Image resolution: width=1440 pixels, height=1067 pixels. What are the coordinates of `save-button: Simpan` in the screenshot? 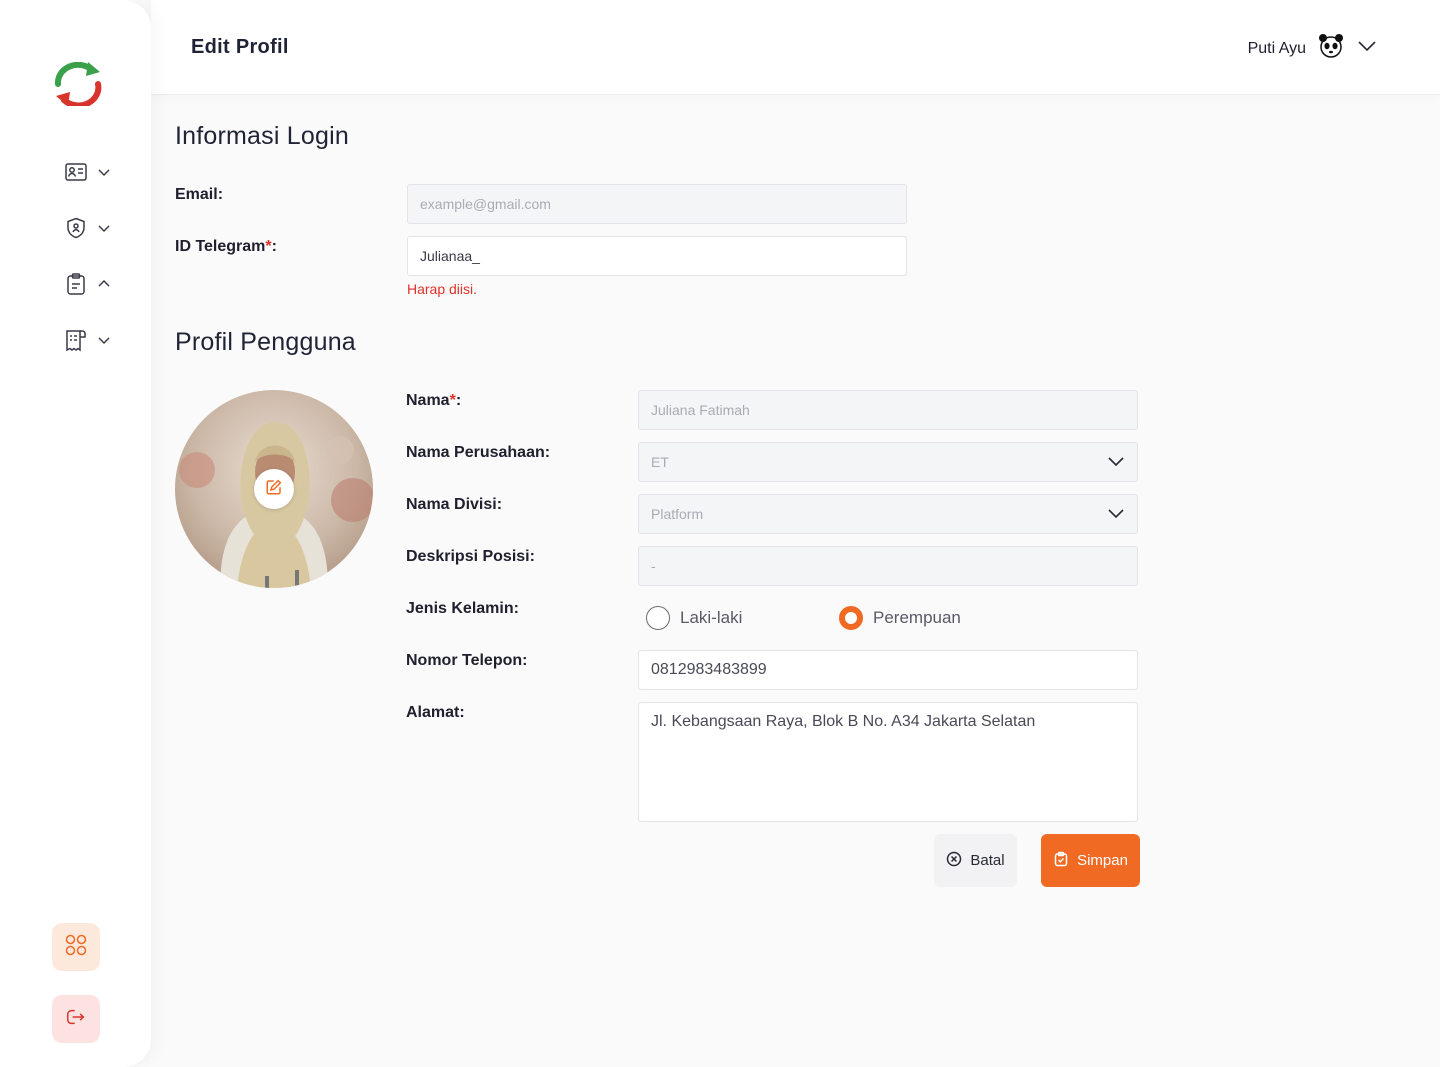 It's located at (1090, 860).